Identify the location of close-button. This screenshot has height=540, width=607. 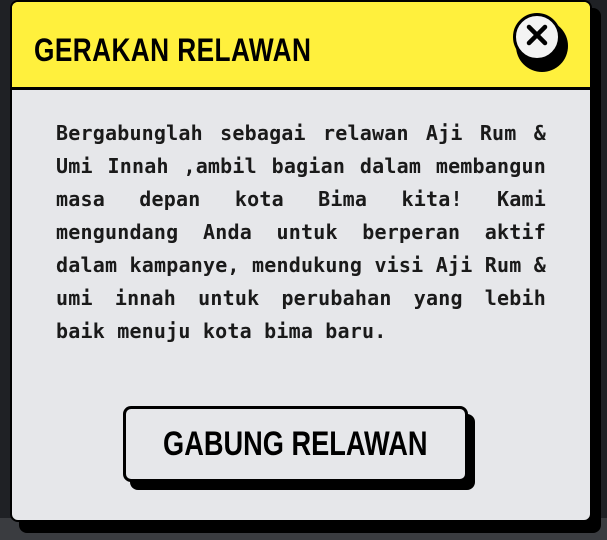
(537, 37).